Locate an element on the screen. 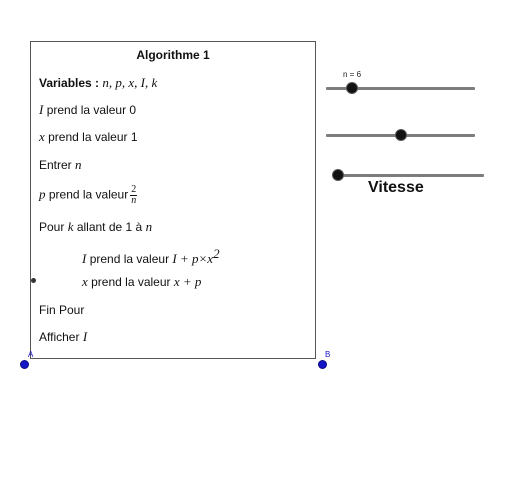  line-text: prend la valeur 1 is located at coordinates (93, 137).